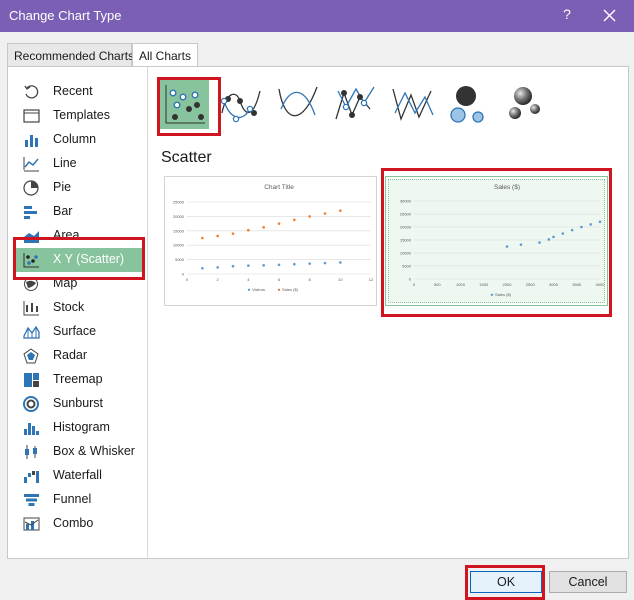 The height and width of the screenshot is (600, 634). What do you see at coordinates (507, 187) in the screenshot?
I see `preview-chart-title: Sales ($)` at bounding box center [507, 187].